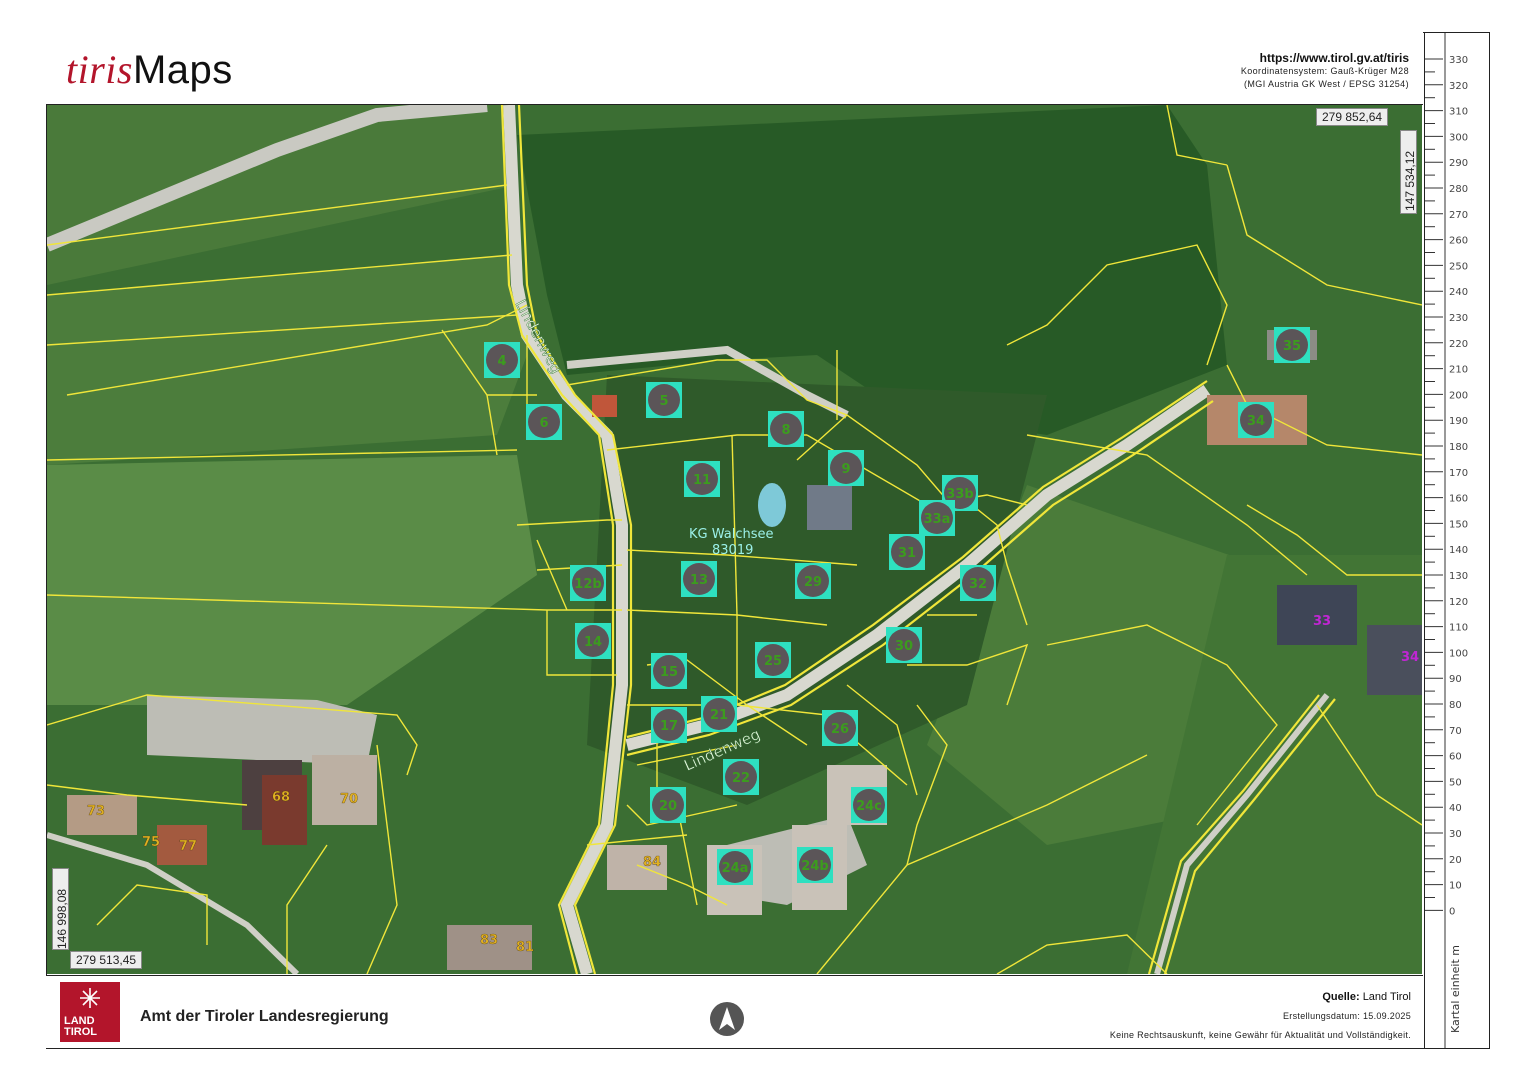 The width and height of the screenshot is (1526, 1080). I want to click on scale-tick-label: 210, so click(1458, 370).